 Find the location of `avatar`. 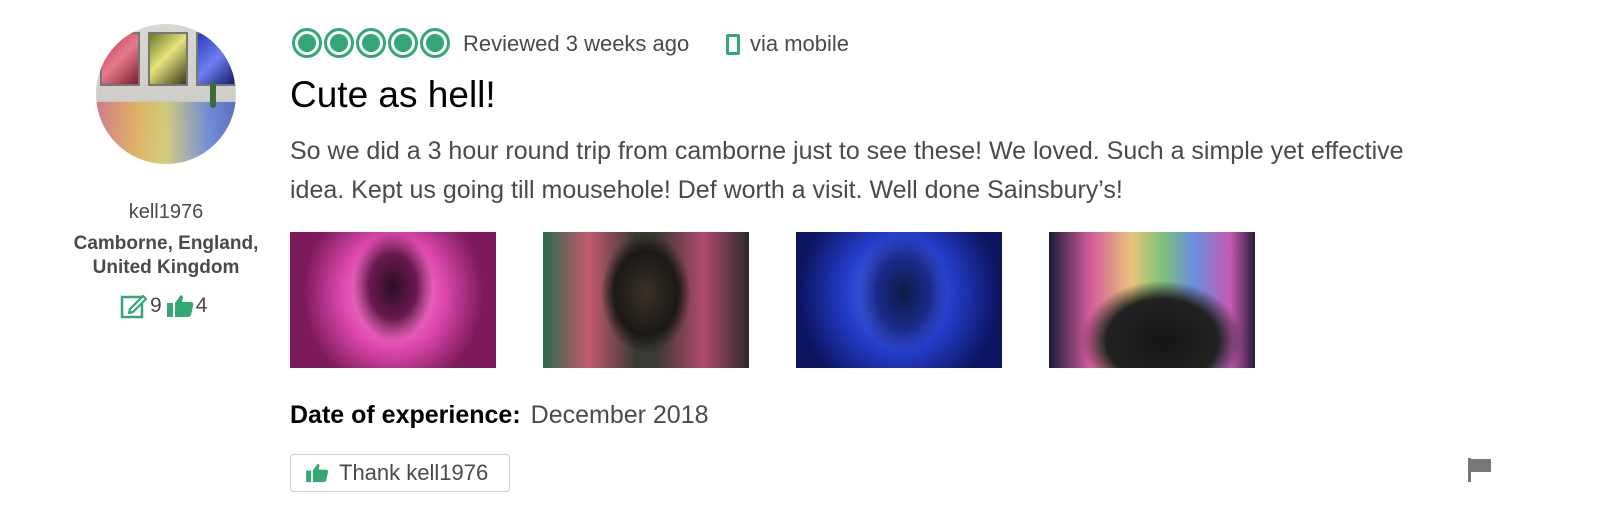

avatar is located at coordinates (166, 94).